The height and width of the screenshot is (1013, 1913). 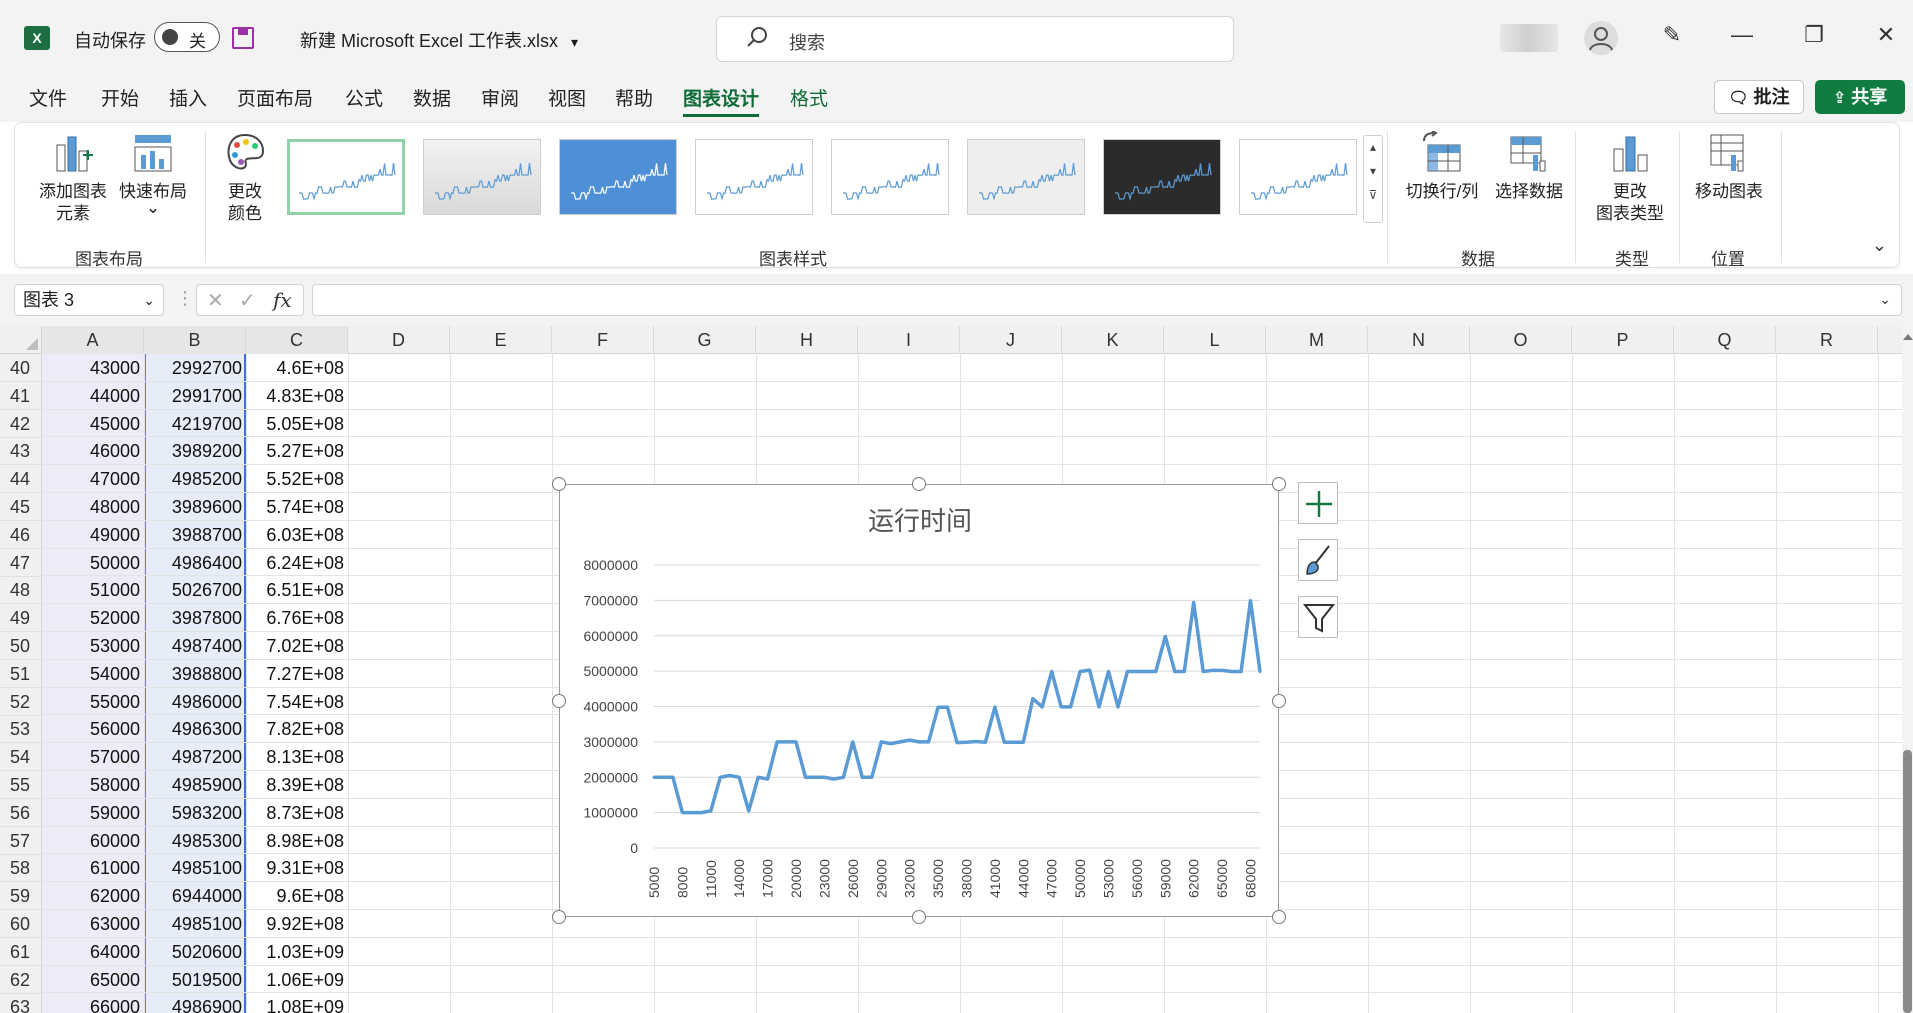 I want to click on cell-a: 45000, so click(x=93, y=424).